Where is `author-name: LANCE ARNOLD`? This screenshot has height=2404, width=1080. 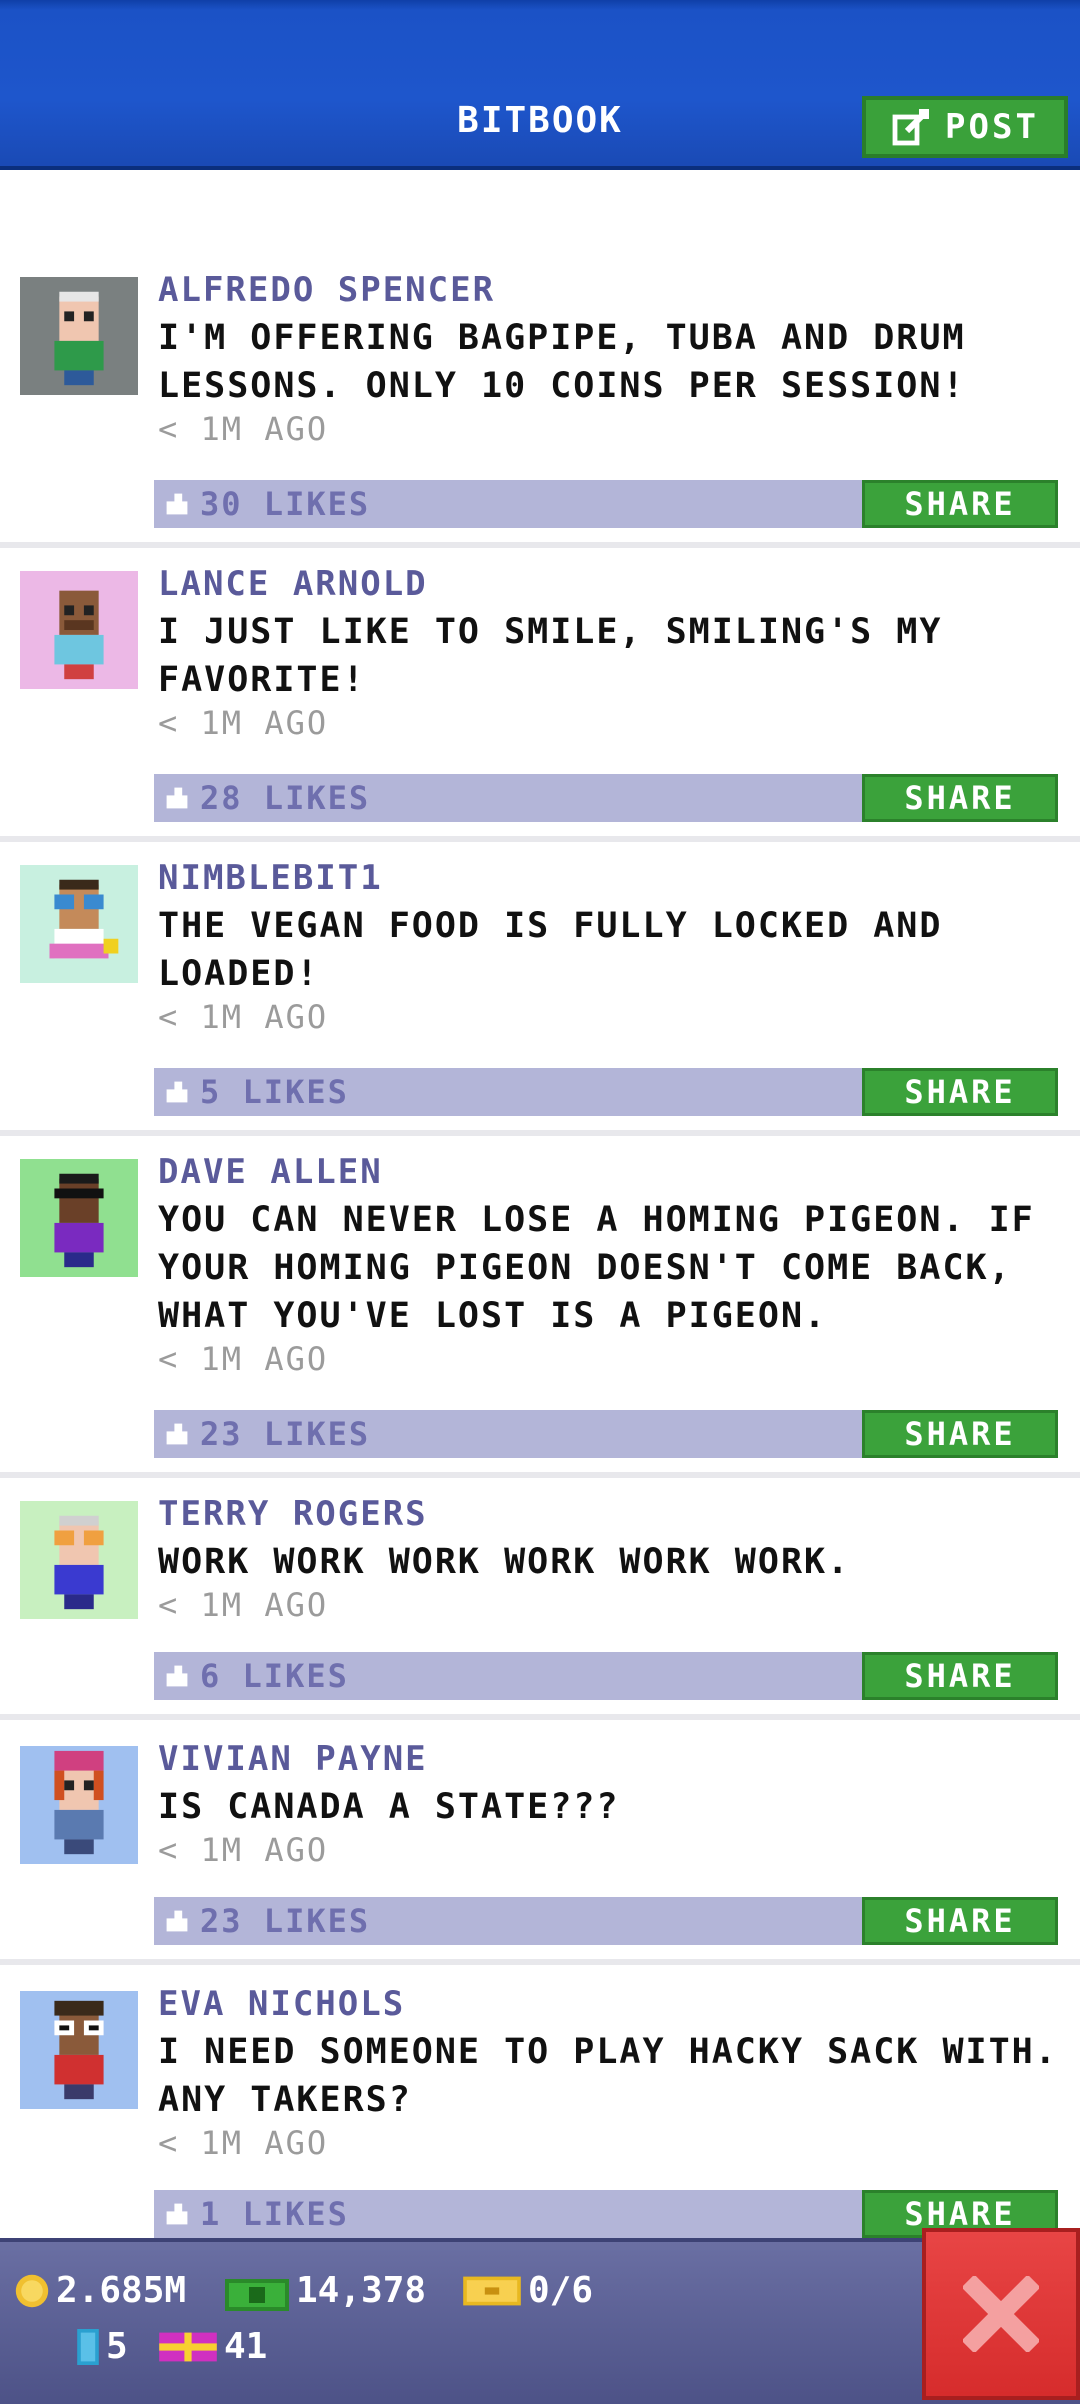
author-name: LANCE ARNOLD is located at coordinates (293, 584).